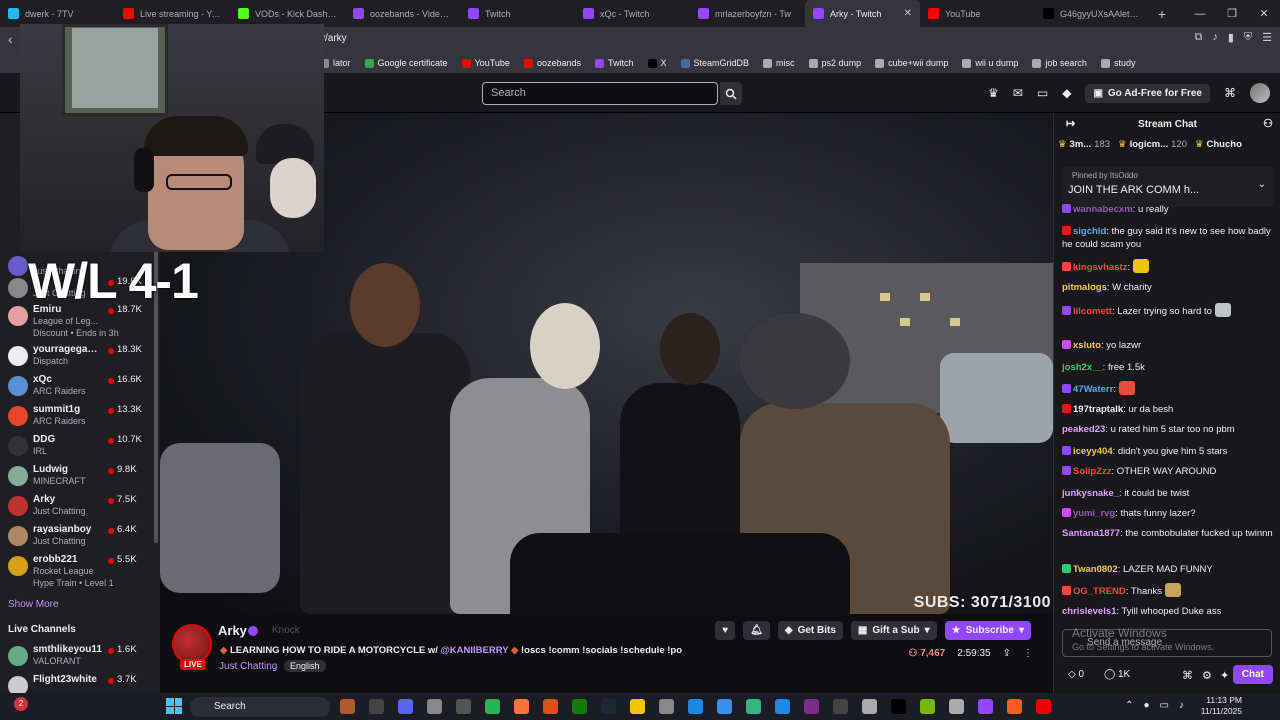 The image size is (1280, 720). Describe the element at coordinates (810, 630) in the screenshot. I see `get-bits-button: ◆ Get Bits` at that location.